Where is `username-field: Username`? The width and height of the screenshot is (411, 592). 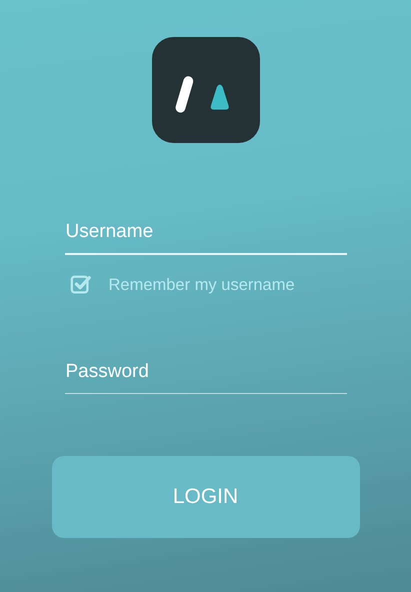
username-field: Username is located at coordinates (205, 237).